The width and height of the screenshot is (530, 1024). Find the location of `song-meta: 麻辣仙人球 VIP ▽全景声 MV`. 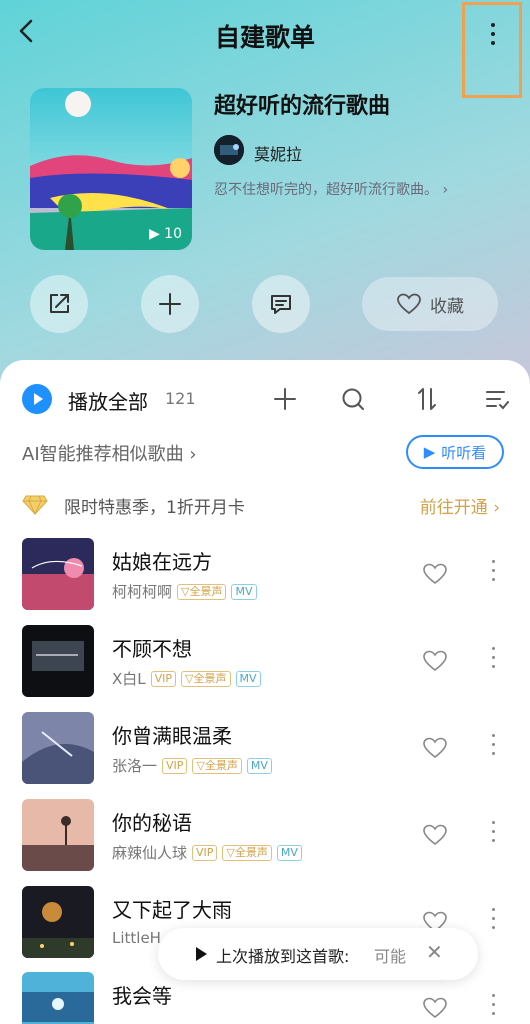

song-meta: 麻辣仙人球 VIP ▽全景声 MV is located at coordinates (207, 852).